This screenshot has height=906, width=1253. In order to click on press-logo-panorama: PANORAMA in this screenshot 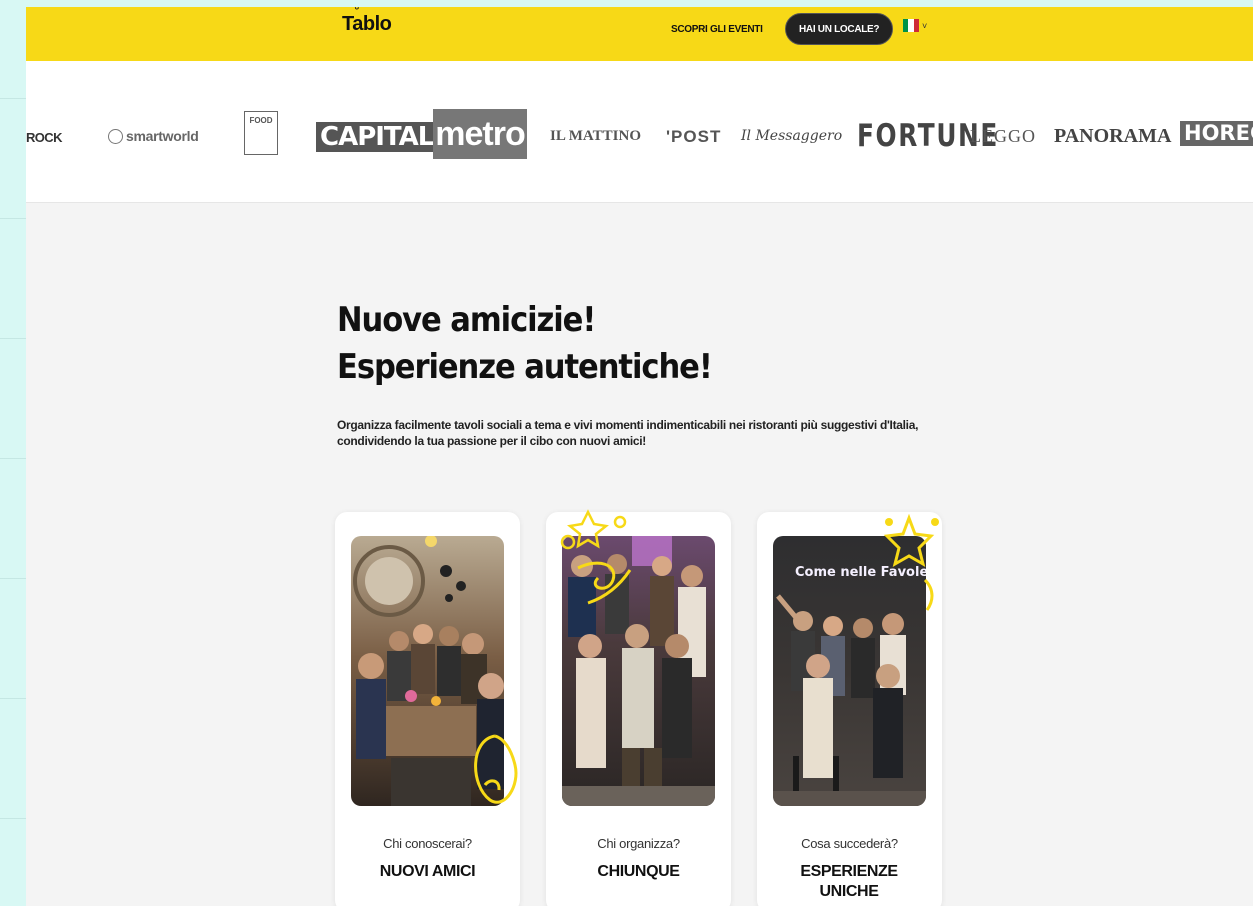, I will do `click(1113, 136)`.